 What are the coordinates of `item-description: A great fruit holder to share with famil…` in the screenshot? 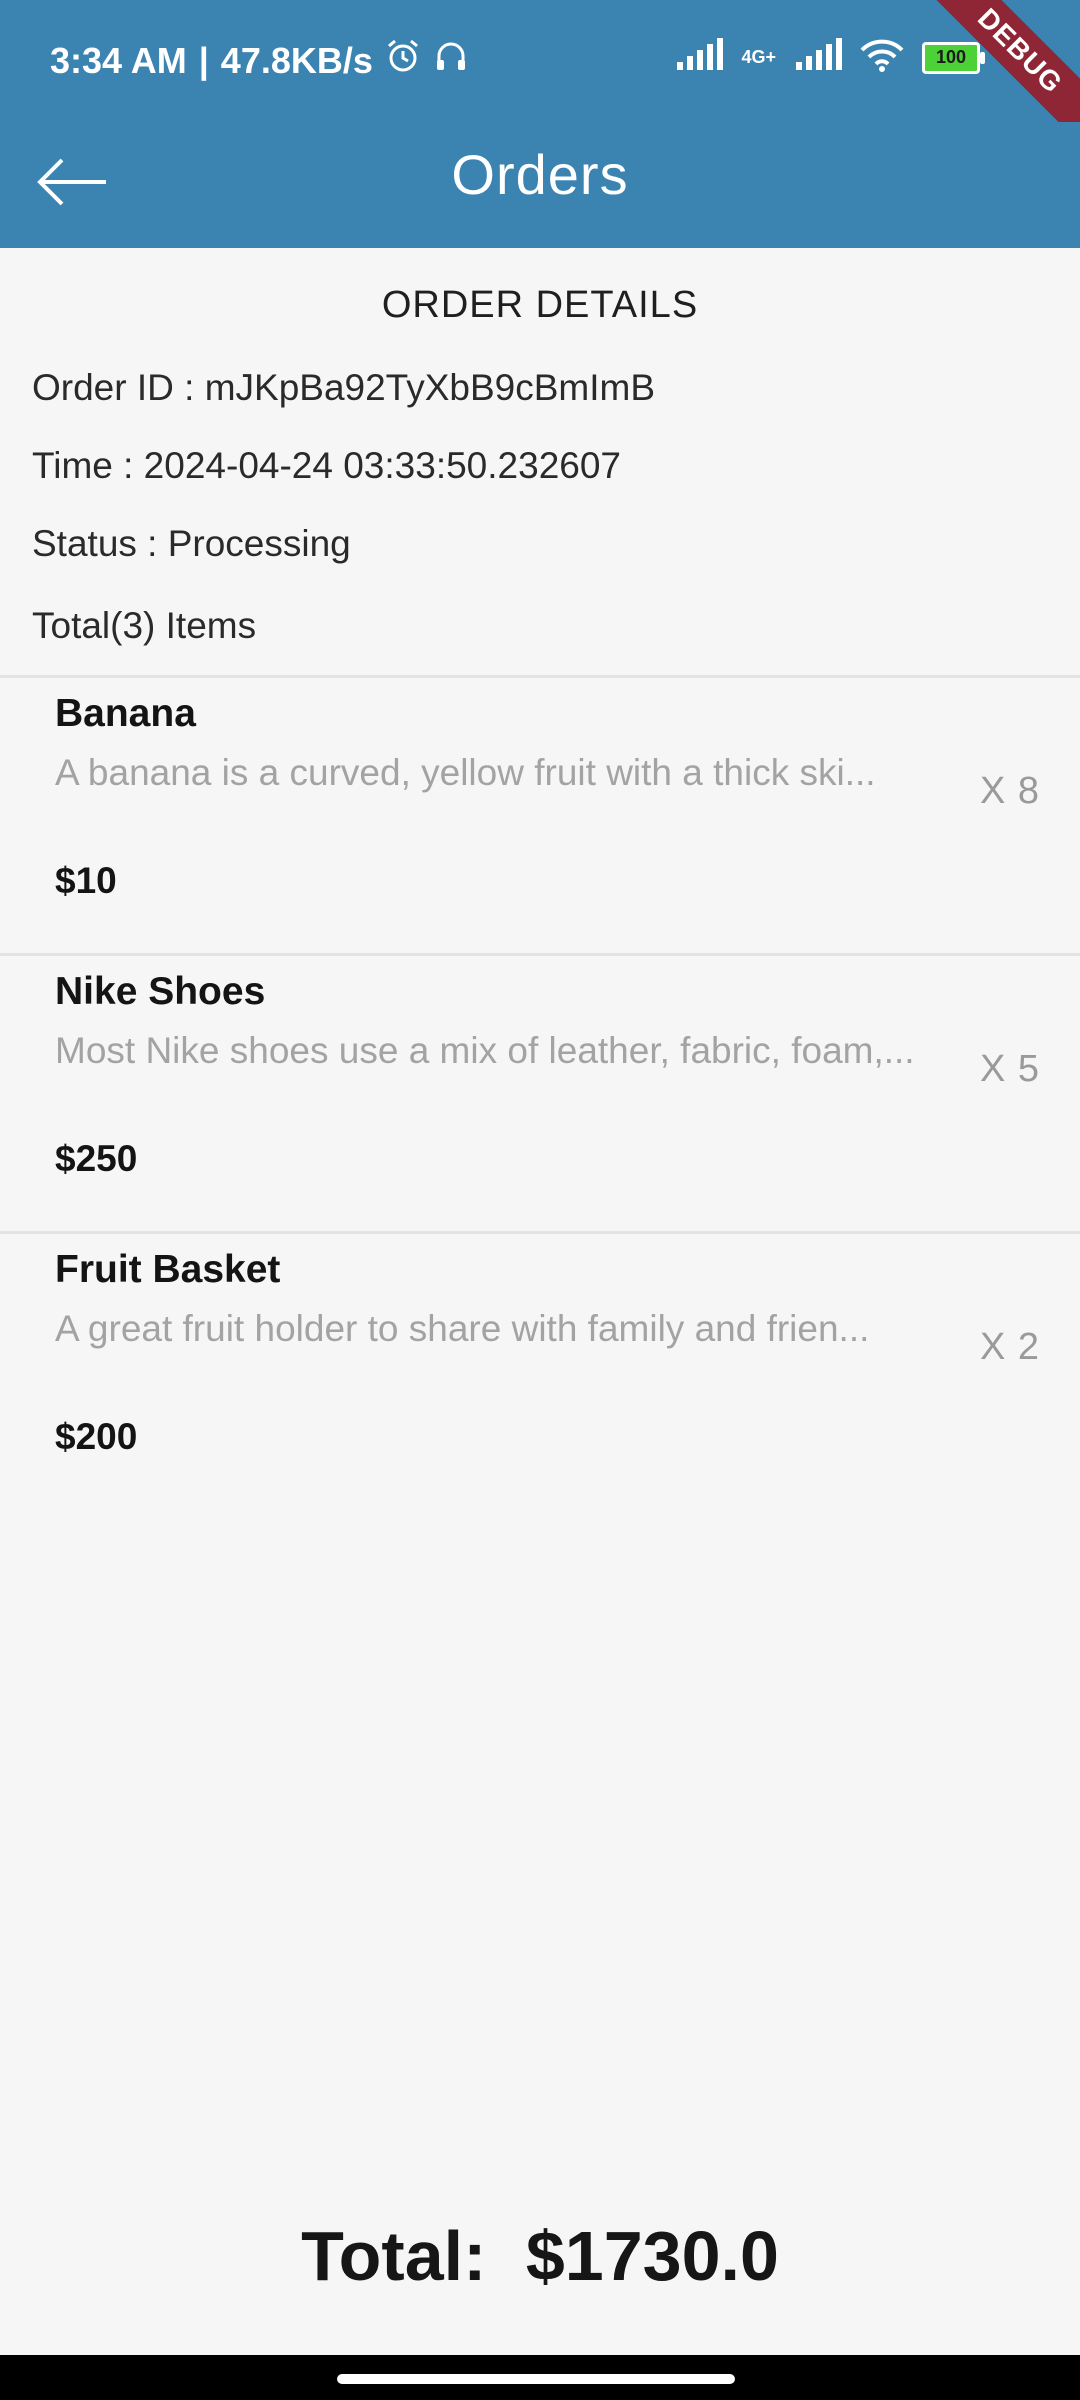 It's located at (462, 1328).